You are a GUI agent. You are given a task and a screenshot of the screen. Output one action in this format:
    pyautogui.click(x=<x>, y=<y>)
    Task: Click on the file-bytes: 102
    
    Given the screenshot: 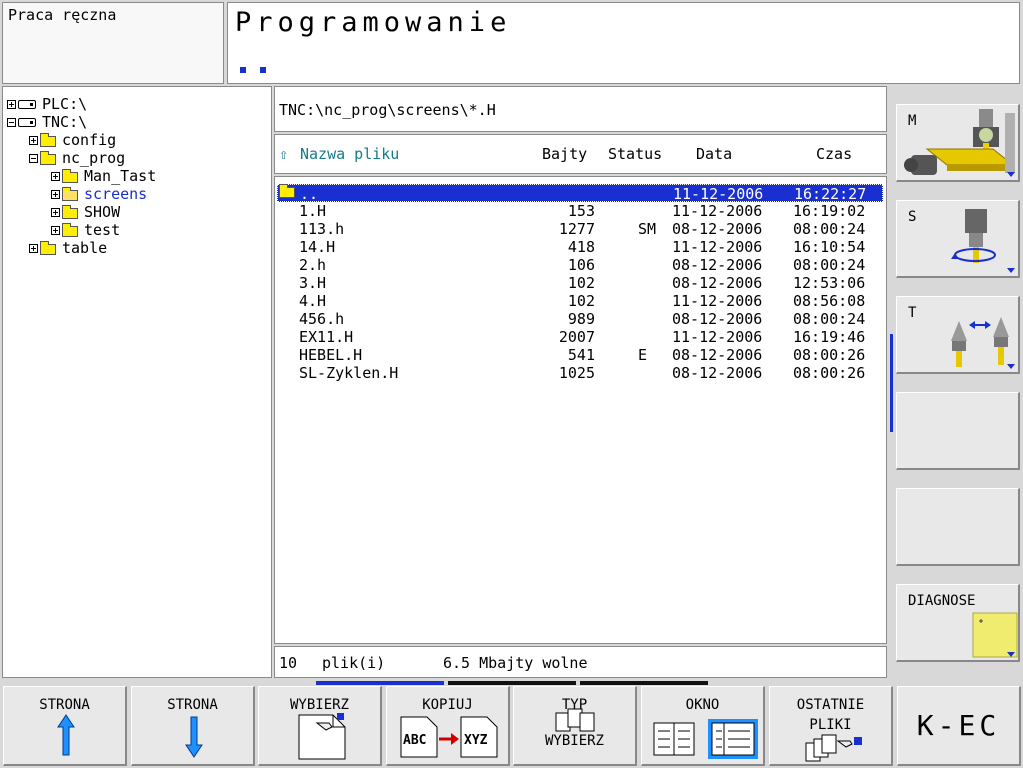 What is the action you would take?
    pyautogui.click(x=581, y=301)
    